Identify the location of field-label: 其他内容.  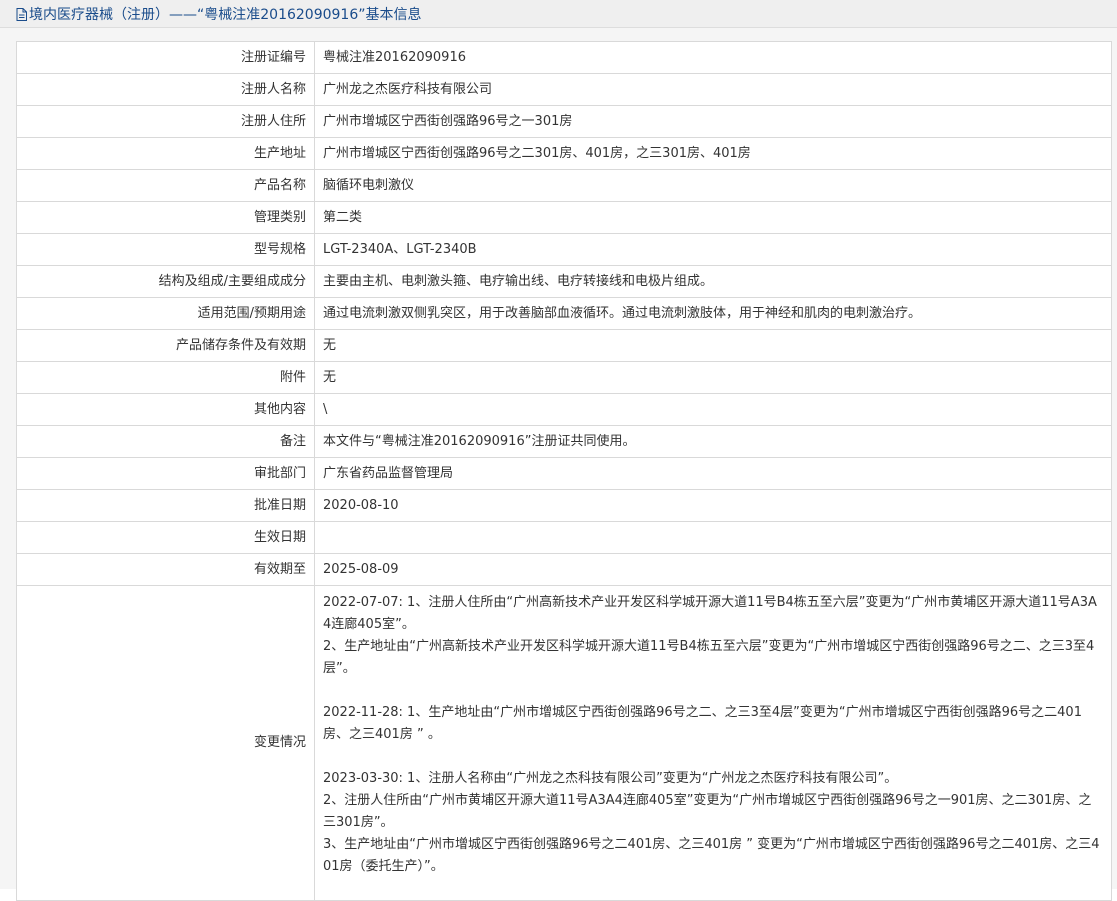
(165, 409).